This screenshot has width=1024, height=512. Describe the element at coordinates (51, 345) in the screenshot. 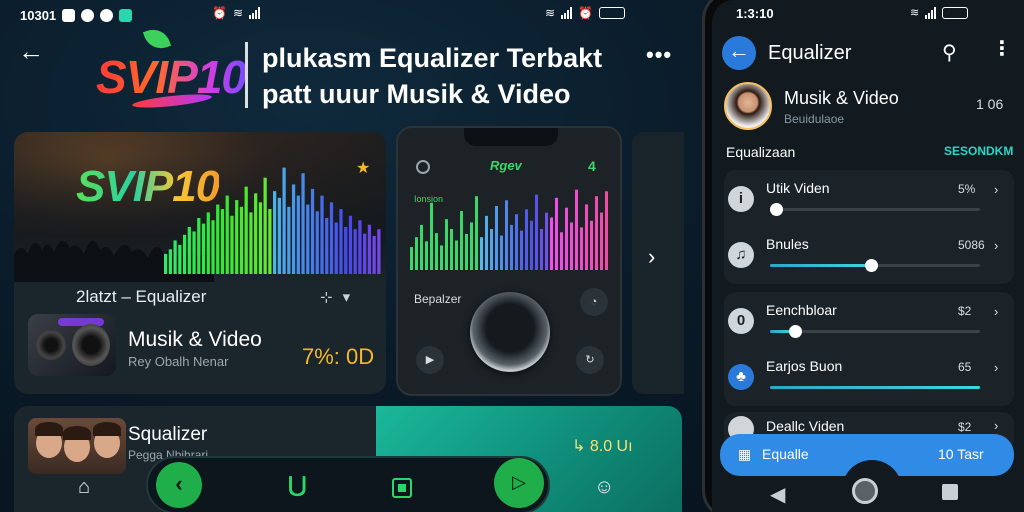

I see `speaker-cone-small` at that location.